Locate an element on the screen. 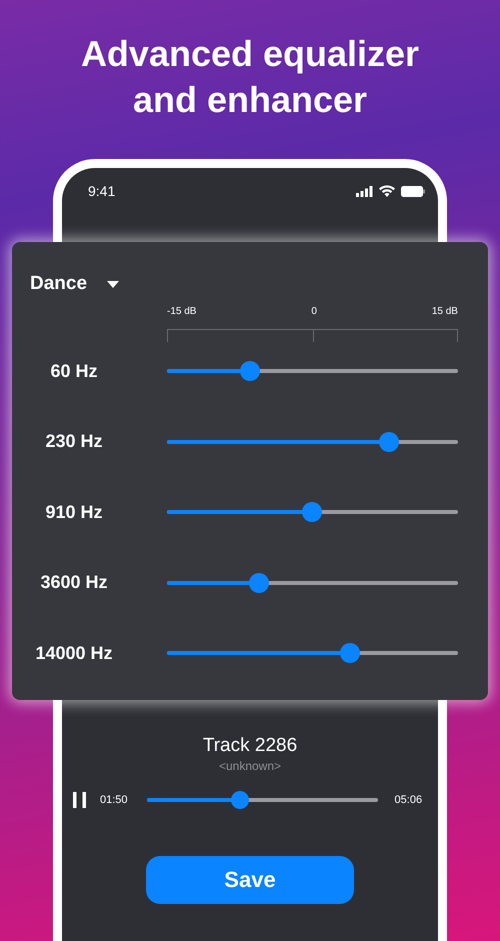  track-artist: <unknown> is located at coordinates (250, 766).